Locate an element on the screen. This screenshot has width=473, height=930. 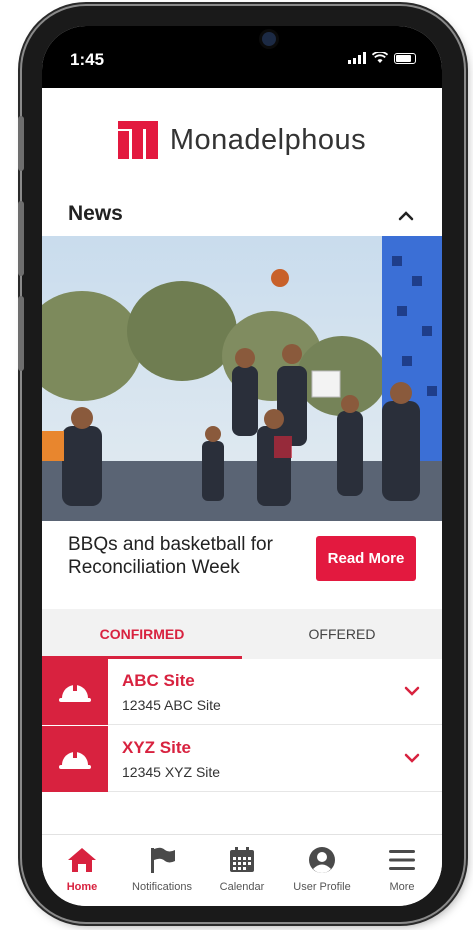
status-bar: 1:45 is located at coordinates (242, 57).